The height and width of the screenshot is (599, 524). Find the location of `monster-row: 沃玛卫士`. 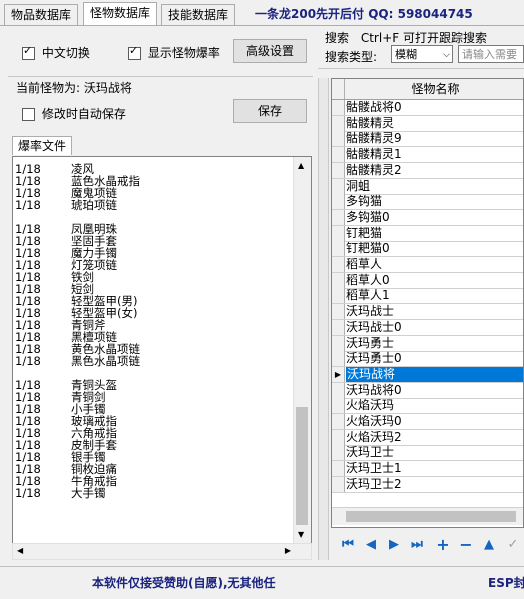

monster-row: 沃玛卫士 is located at coordinates (427, 453).